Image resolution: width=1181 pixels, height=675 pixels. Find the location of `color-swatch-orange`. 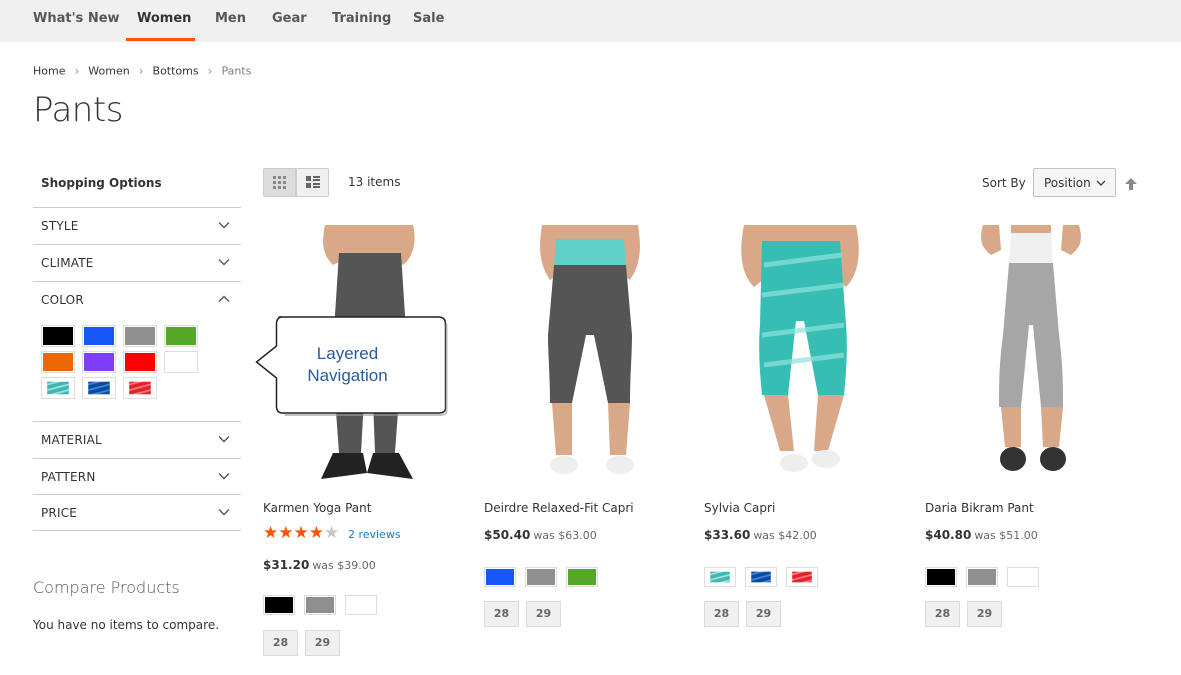

color-swatch-orange is located at coordinates (58, 362).